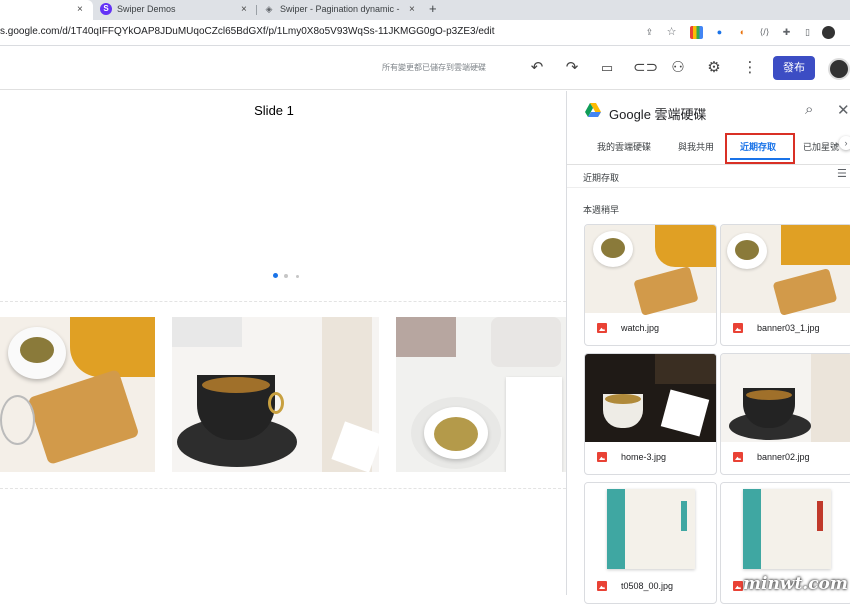  Describe the element at coordinates (601, 178) in the screenshot. I see `section-label: 近期存取` at that location.